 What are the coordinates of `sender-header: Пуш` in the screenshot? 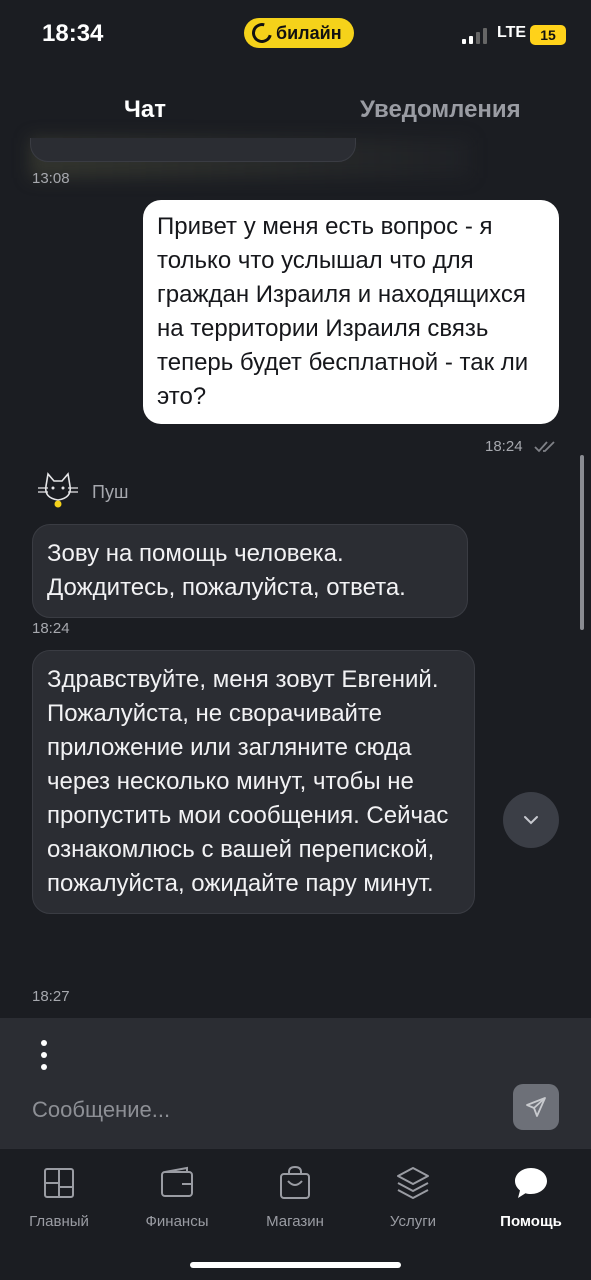 It's located at (81, 492).